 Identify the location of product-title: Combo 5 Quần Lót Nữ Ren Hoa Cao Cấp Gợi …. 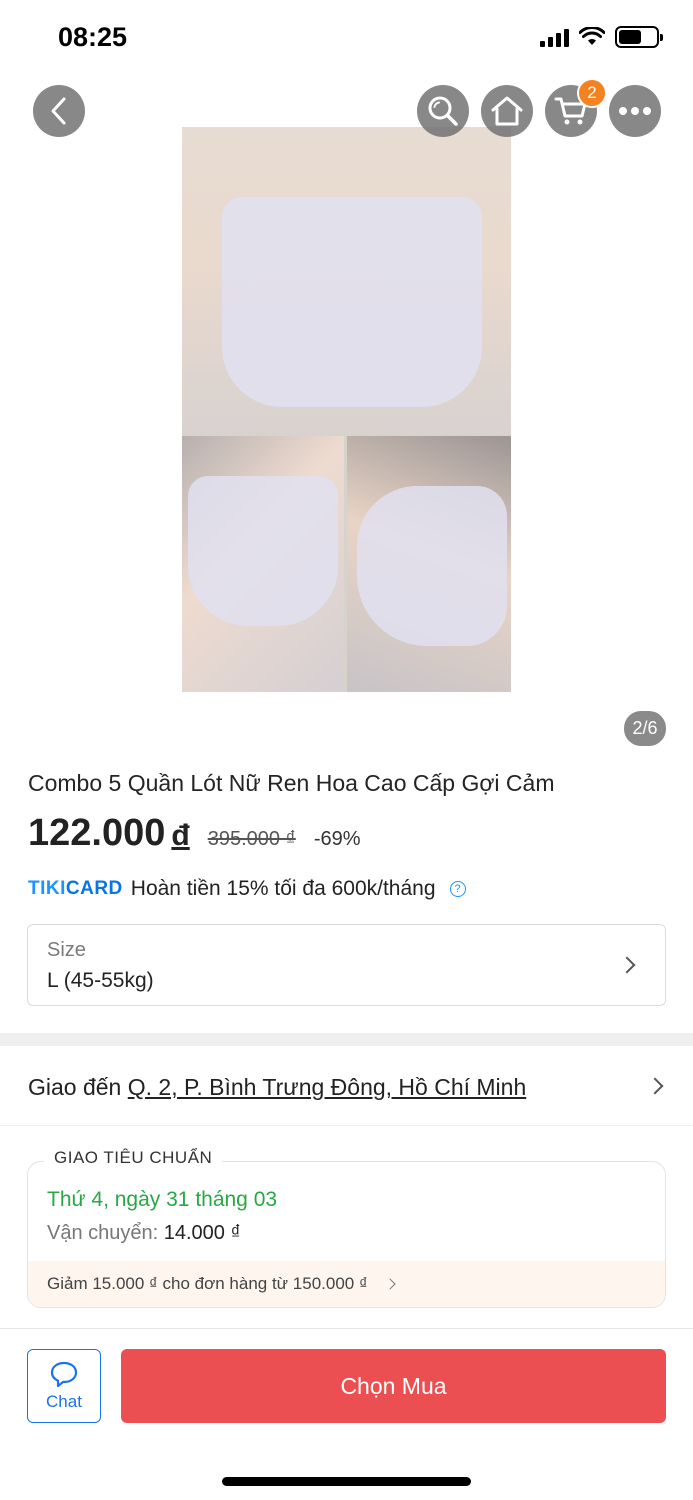
(291, 783).